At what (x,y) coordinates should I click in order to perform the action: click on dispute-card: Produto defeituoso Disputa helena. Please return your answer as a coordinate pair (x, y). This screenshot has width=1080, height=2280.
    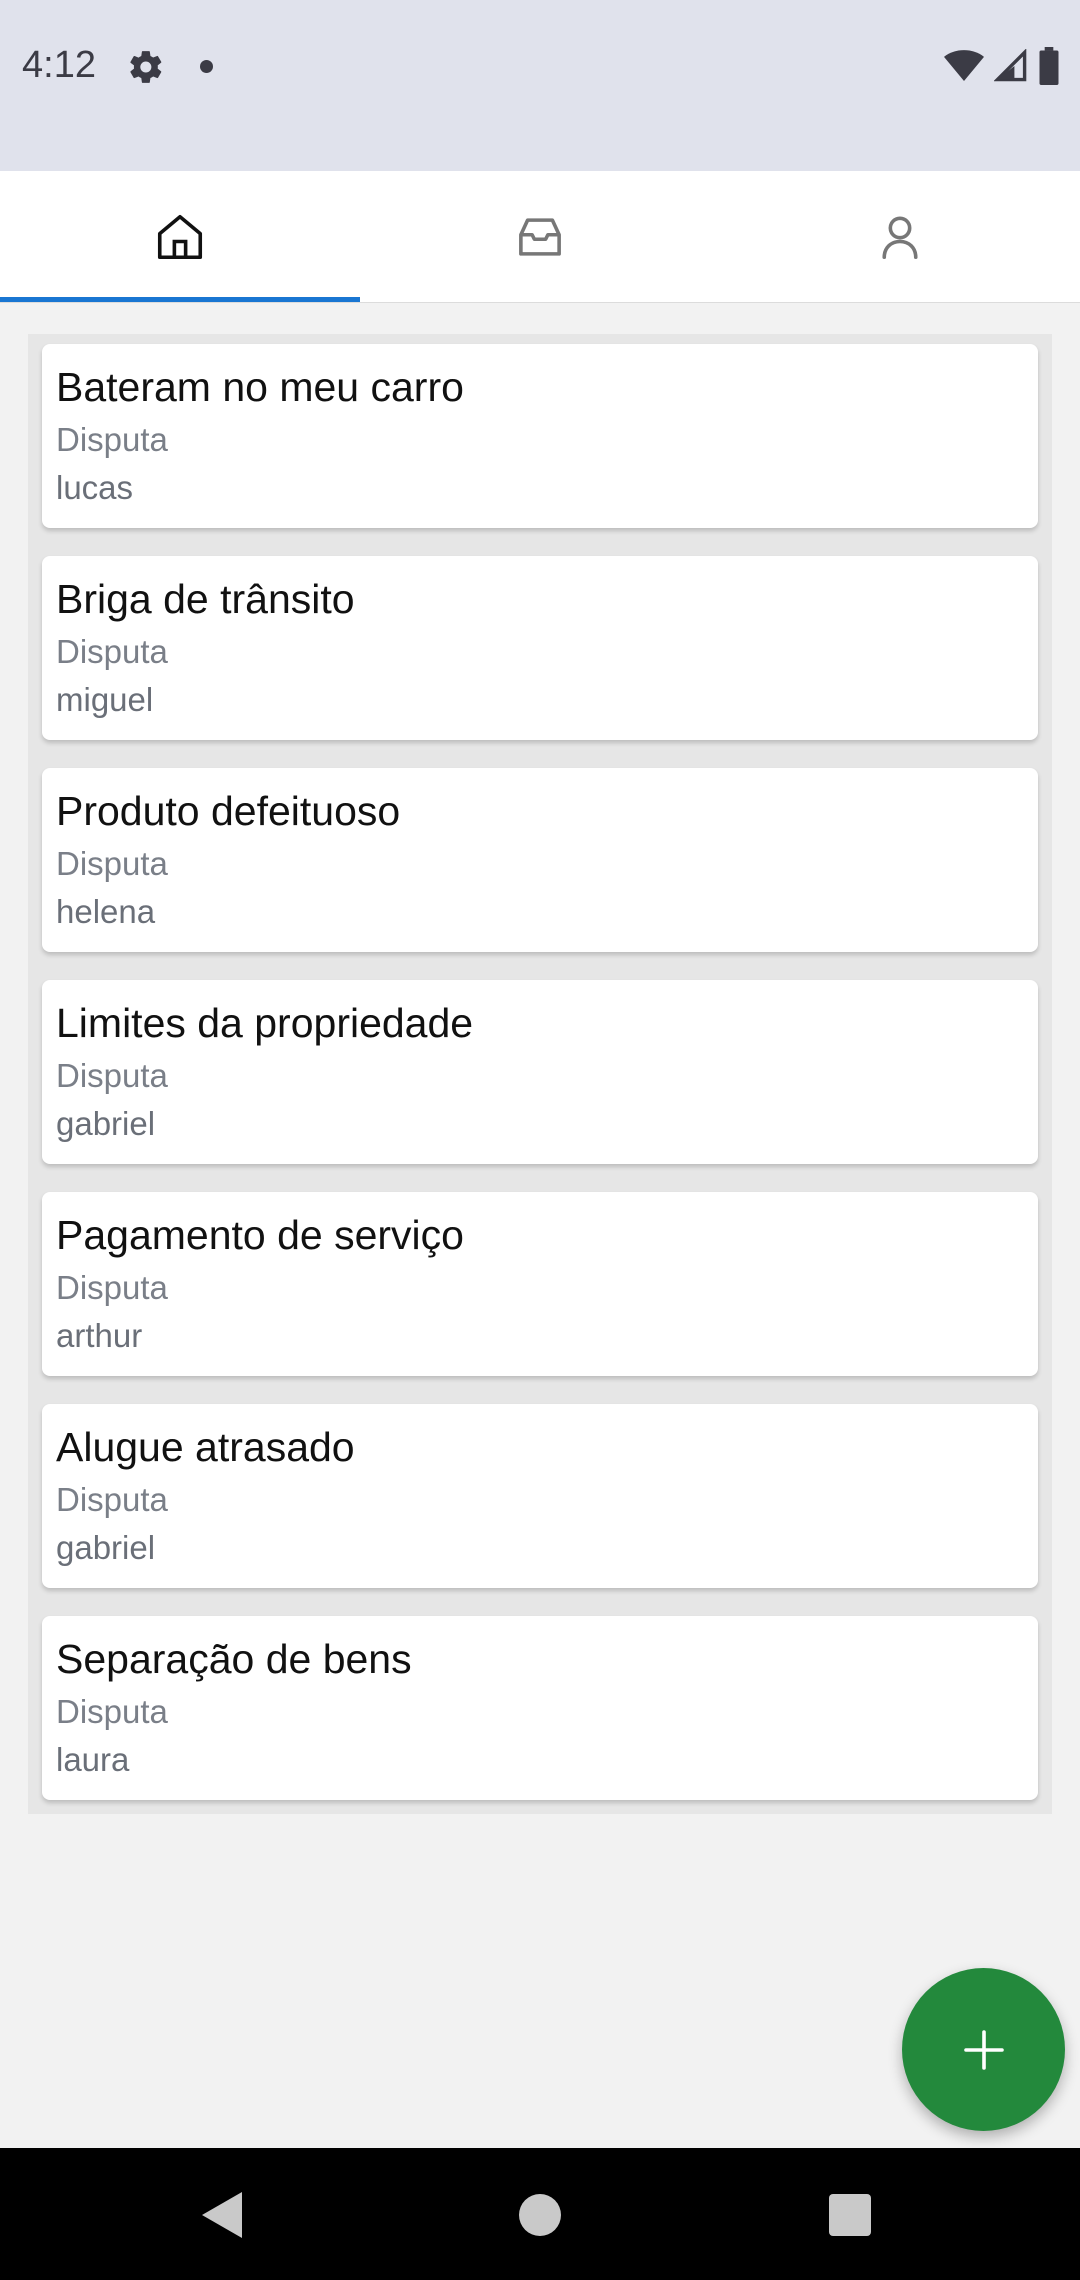
    Looking at the image, I should click on (540, 860).